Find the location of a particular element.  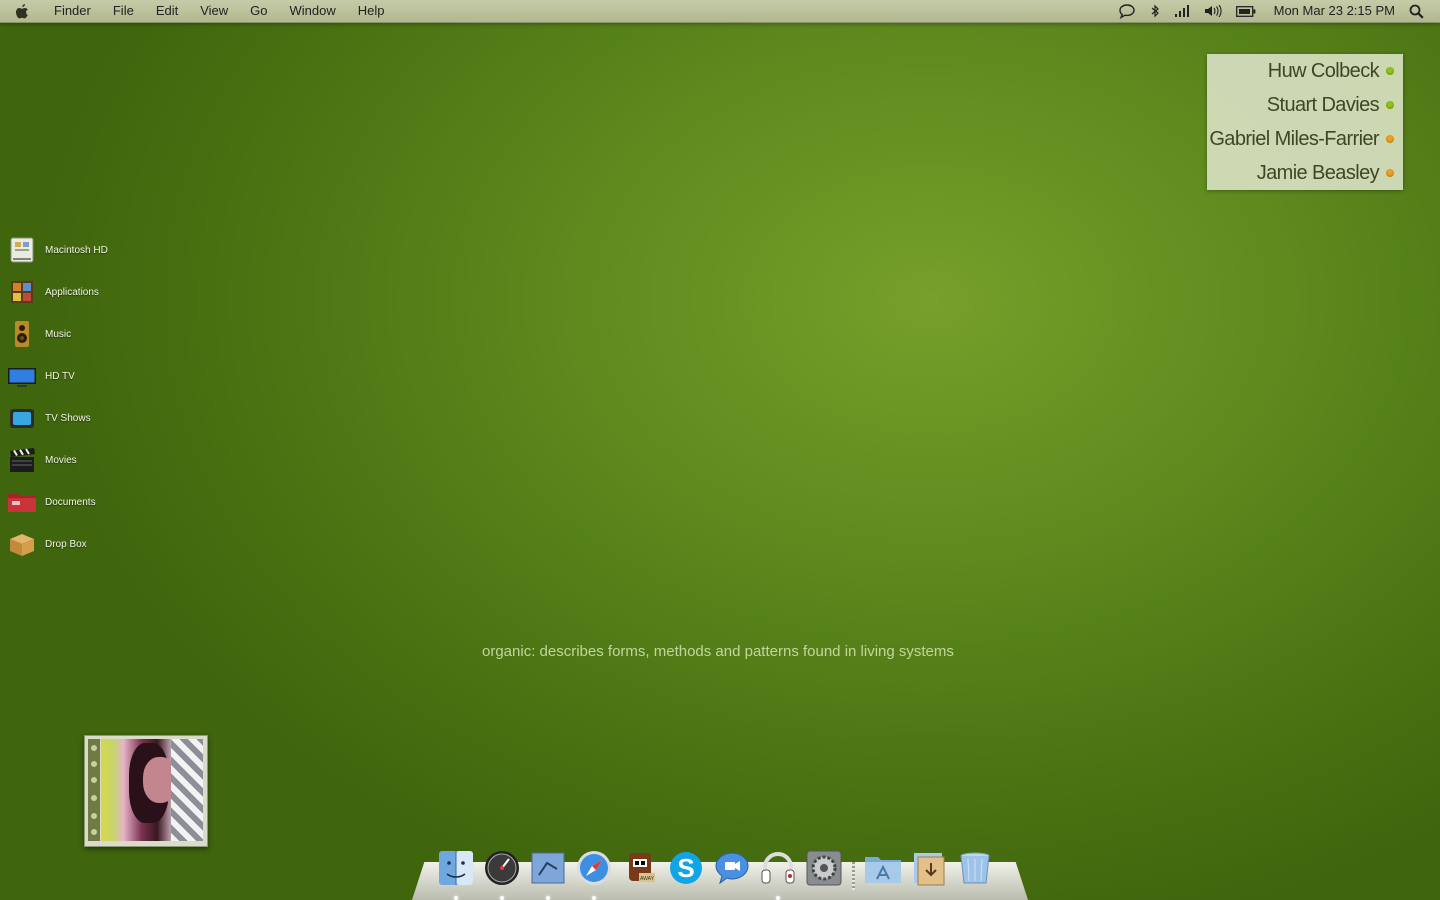

menu-app-name: Finder is located at coordinates (72, 11).